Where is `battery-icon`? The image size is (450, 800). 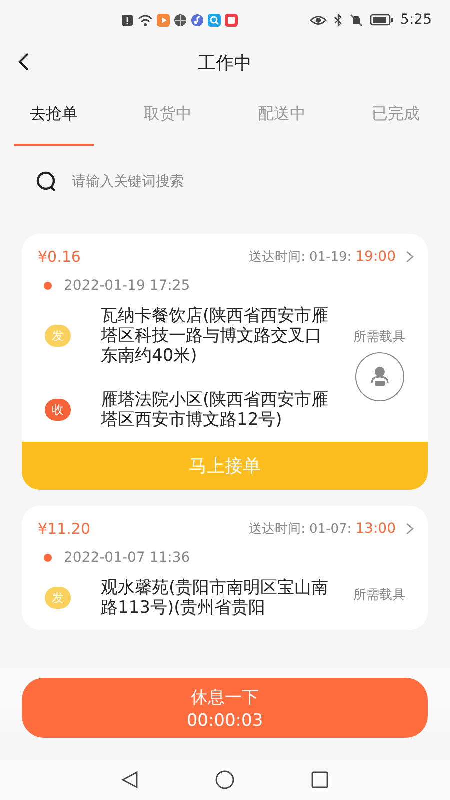 battery-icon is located at coordinates (382, 20).